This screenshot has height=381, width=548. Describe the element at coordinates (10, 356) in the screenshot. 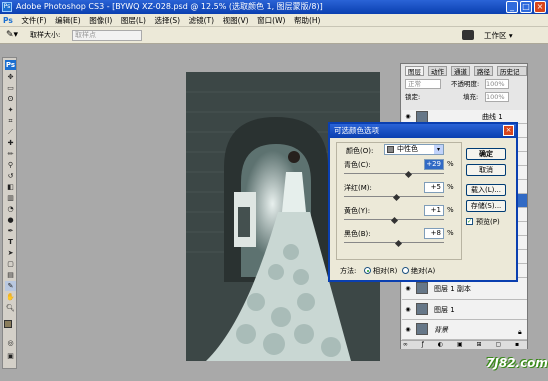

I see `screen-mode-icon: ▣` at that location.